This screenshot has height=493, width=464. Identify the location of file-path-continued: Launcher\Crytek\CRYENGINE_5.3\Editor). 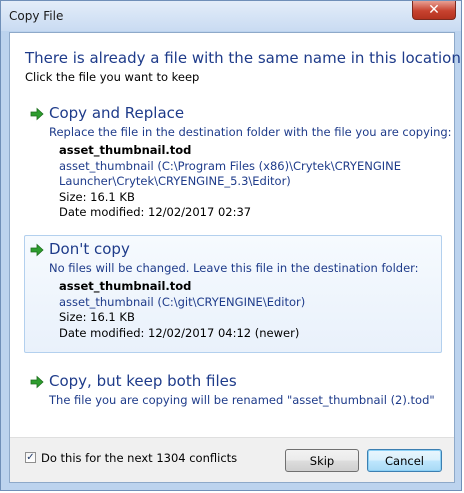
(175, 181).